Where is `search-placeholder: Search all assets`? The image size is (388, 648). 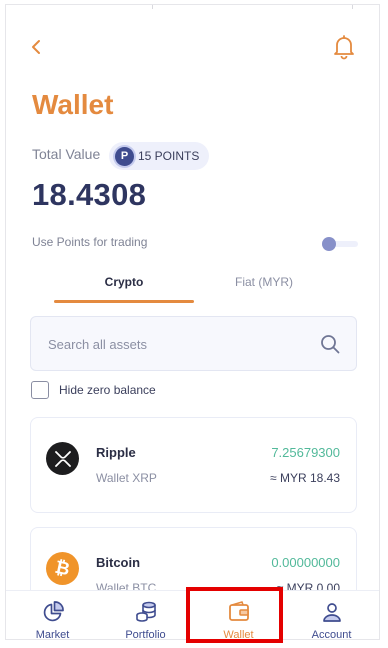 search-placeholder: Search all assets is located at coordinates (97, 344).